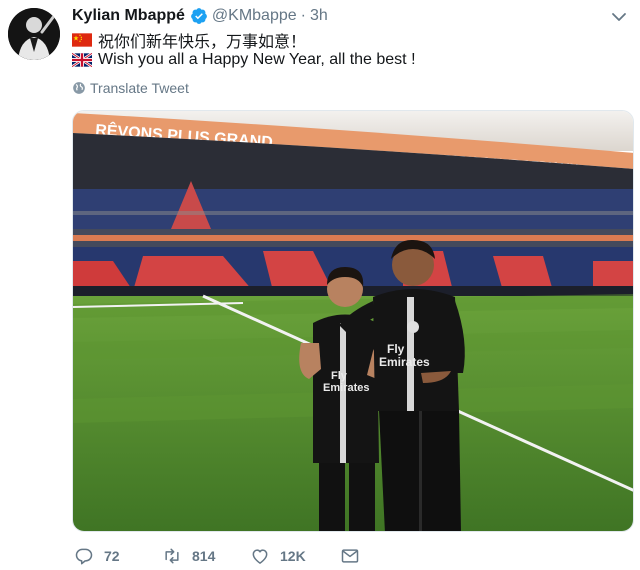 Image resolution: width=640 pixels, height=570 pixels. I want to click on tweet-header: Kylian Mbappé @KMbappe · 3h, so click(200, 16).